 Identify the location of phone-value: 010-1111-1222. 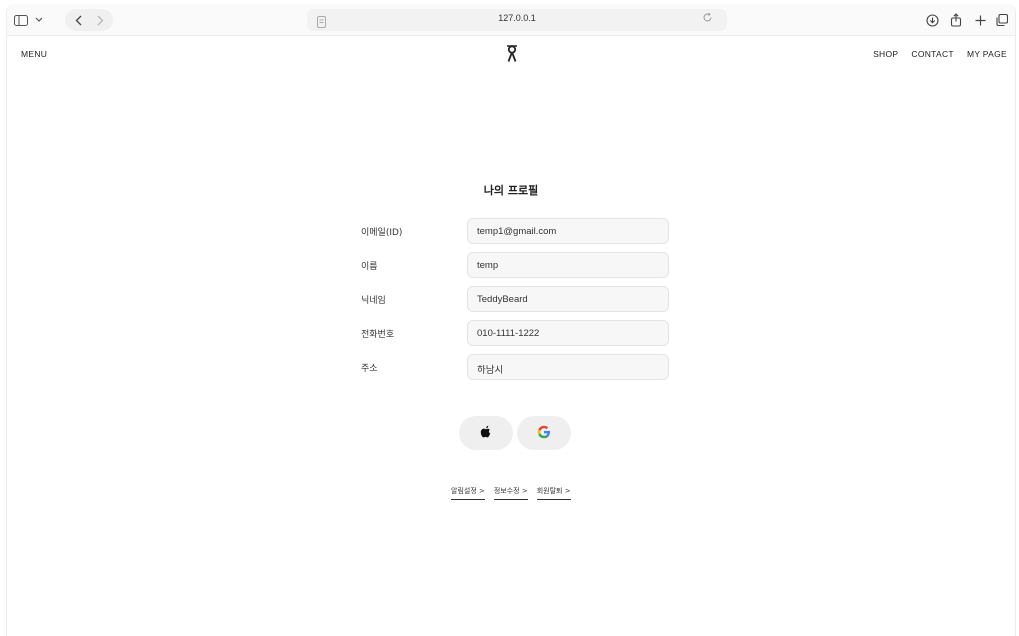
(508, 333).